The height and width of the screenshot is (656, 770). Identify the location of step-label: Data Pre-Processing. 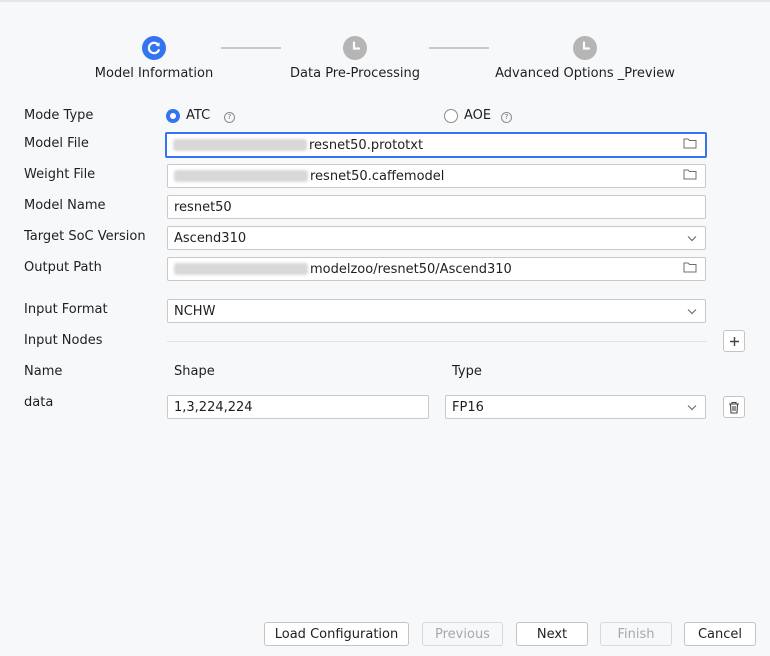
(355, 73).